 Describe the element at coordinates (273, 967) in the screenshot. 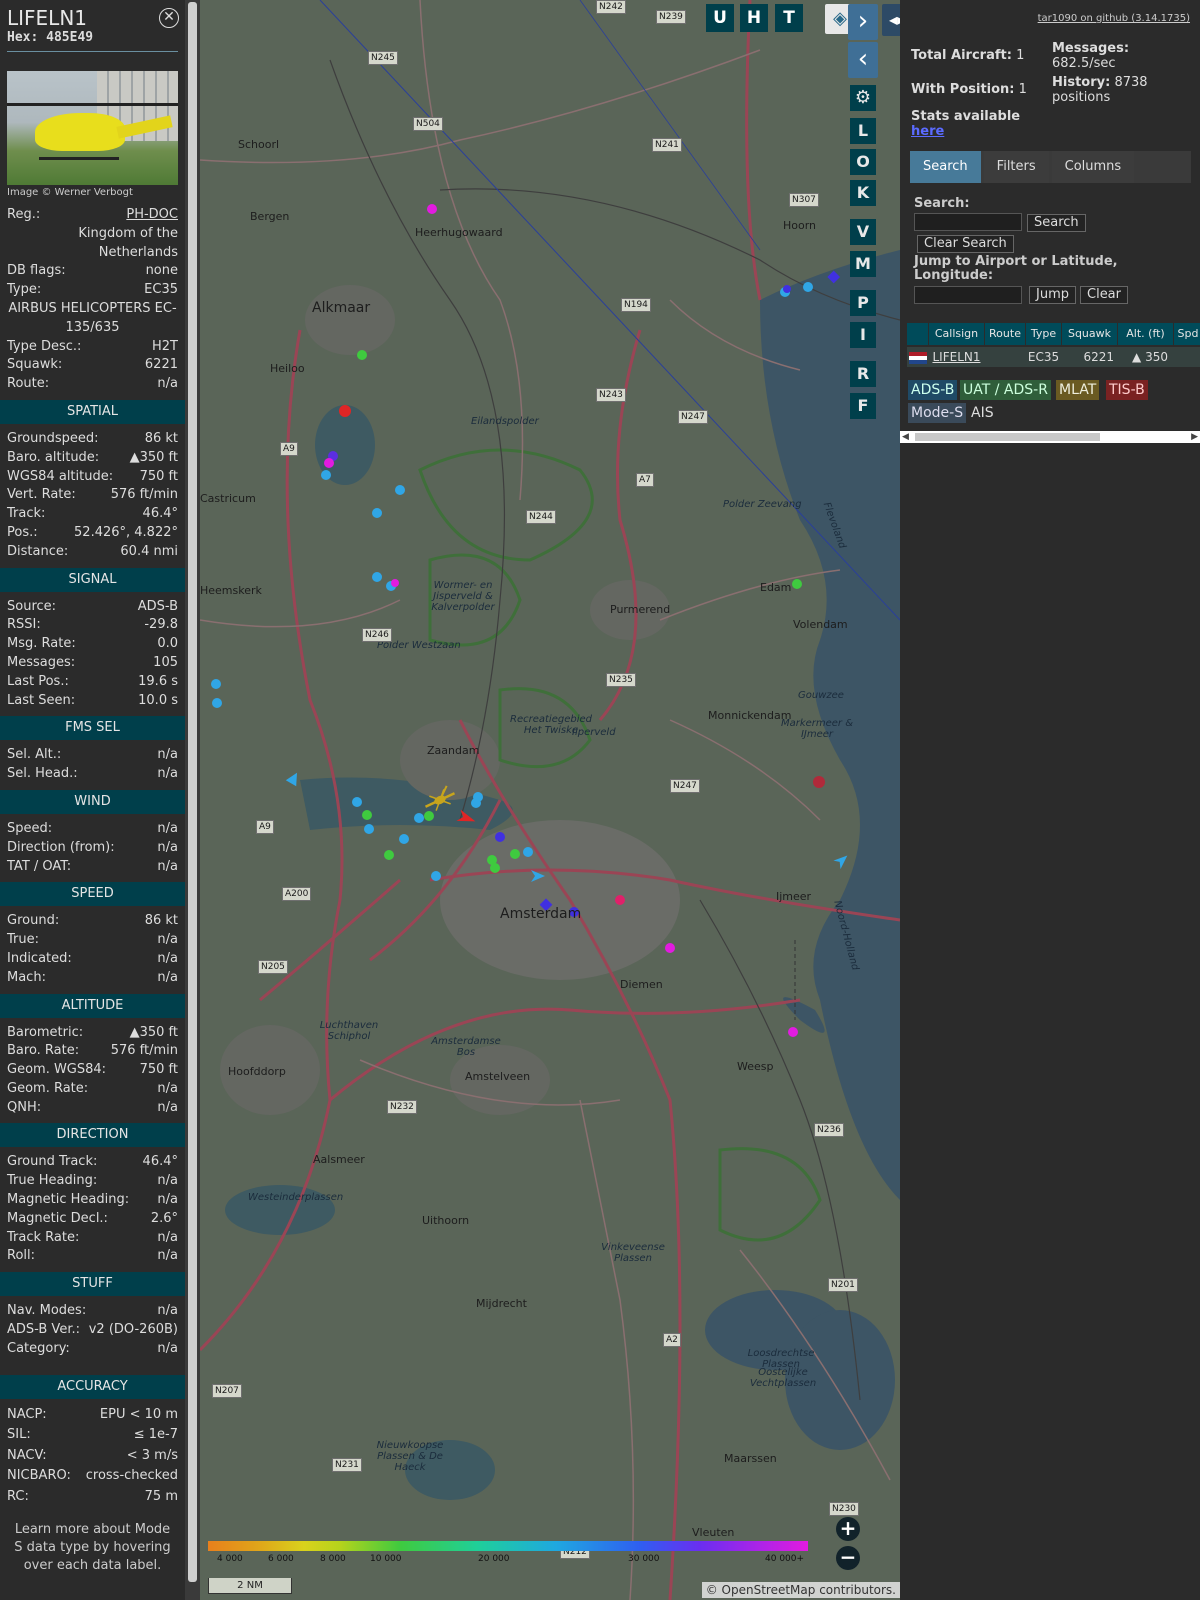

I see `map-road-label: N205` at that location.